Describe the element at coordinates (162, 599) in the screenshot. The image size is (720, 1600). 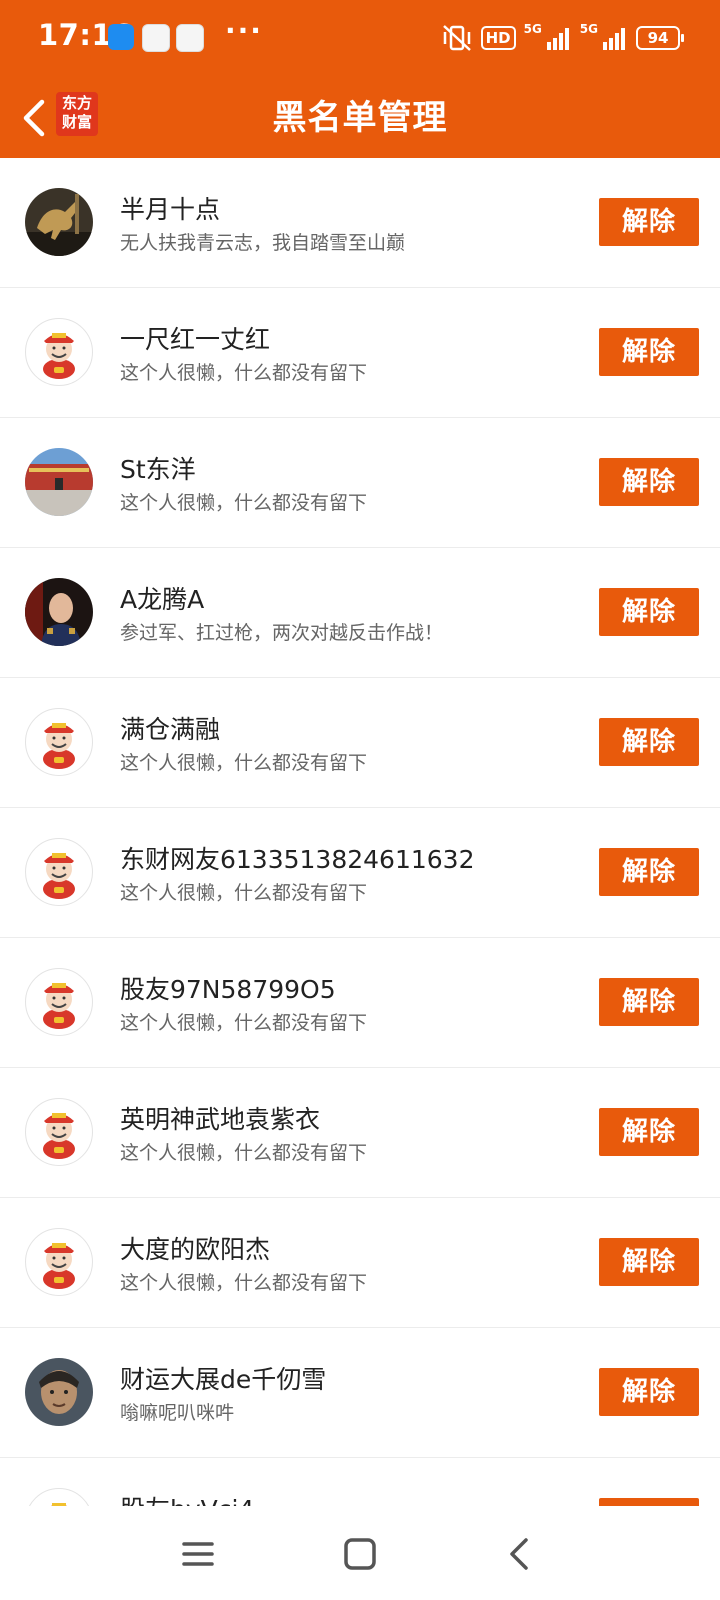
I see `user-name: A龙腾A` at that location.